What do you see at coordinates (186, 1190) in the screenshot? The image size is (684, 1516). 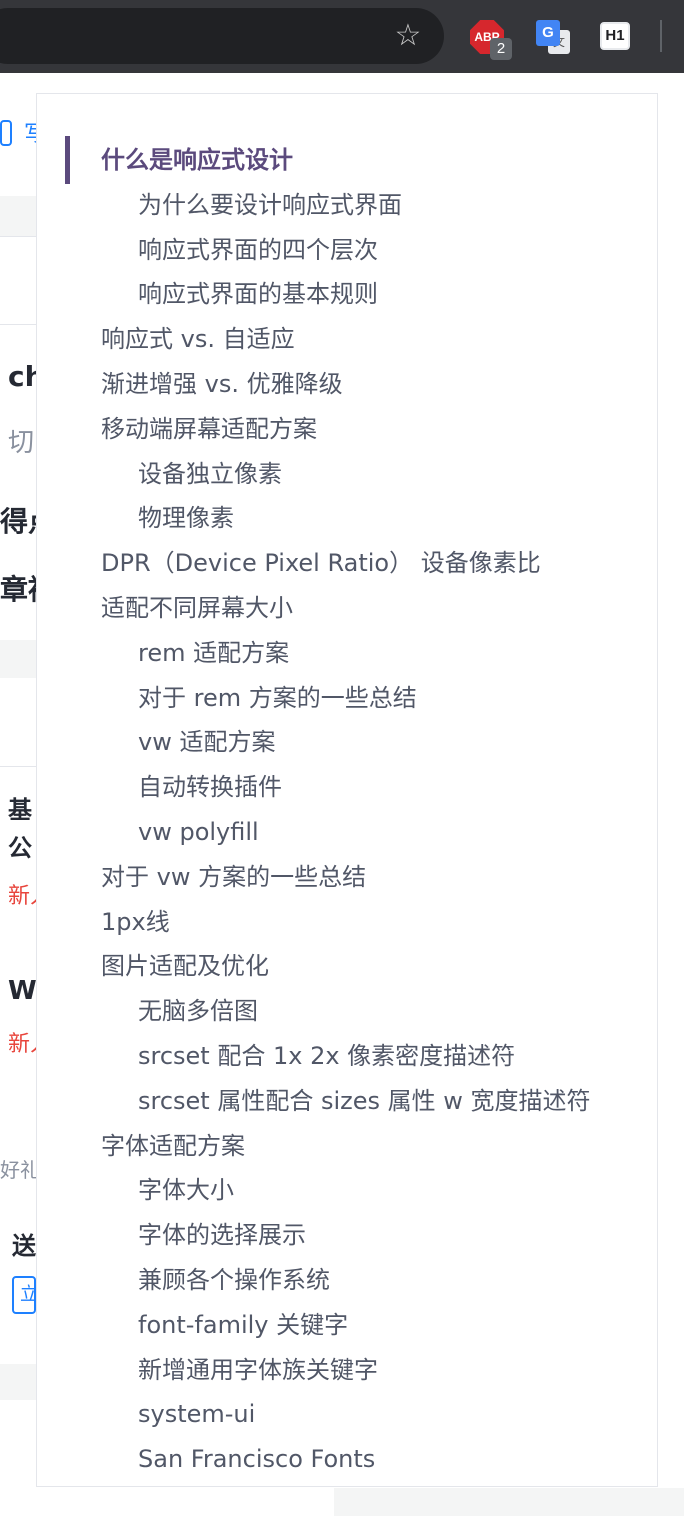 I see `toc-item: 字体大小` at bounding box center [186, 1190].